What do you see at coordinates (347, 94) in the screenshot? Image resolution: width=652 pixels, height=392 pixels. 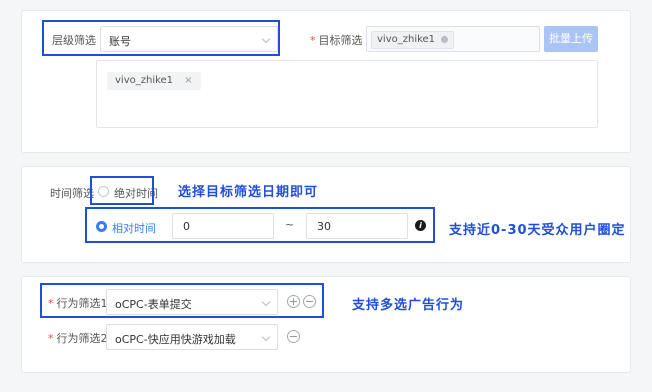 I see `selected-targets-box: vivo_zhike1 ×` at bounding box center [347, 94].